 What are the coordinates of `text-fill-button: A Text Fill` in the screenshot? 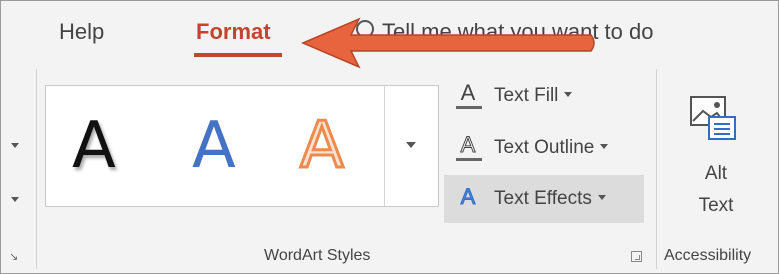 It's located at (544, 97).